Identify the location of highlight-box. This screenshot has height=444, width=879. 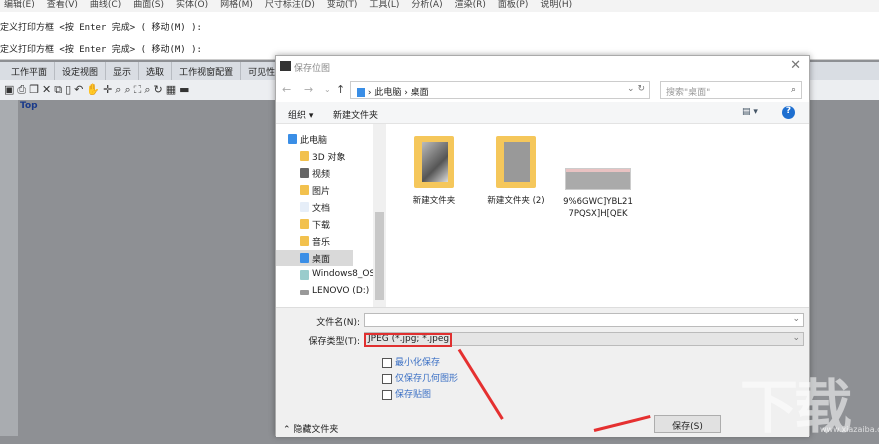
(408, 340).